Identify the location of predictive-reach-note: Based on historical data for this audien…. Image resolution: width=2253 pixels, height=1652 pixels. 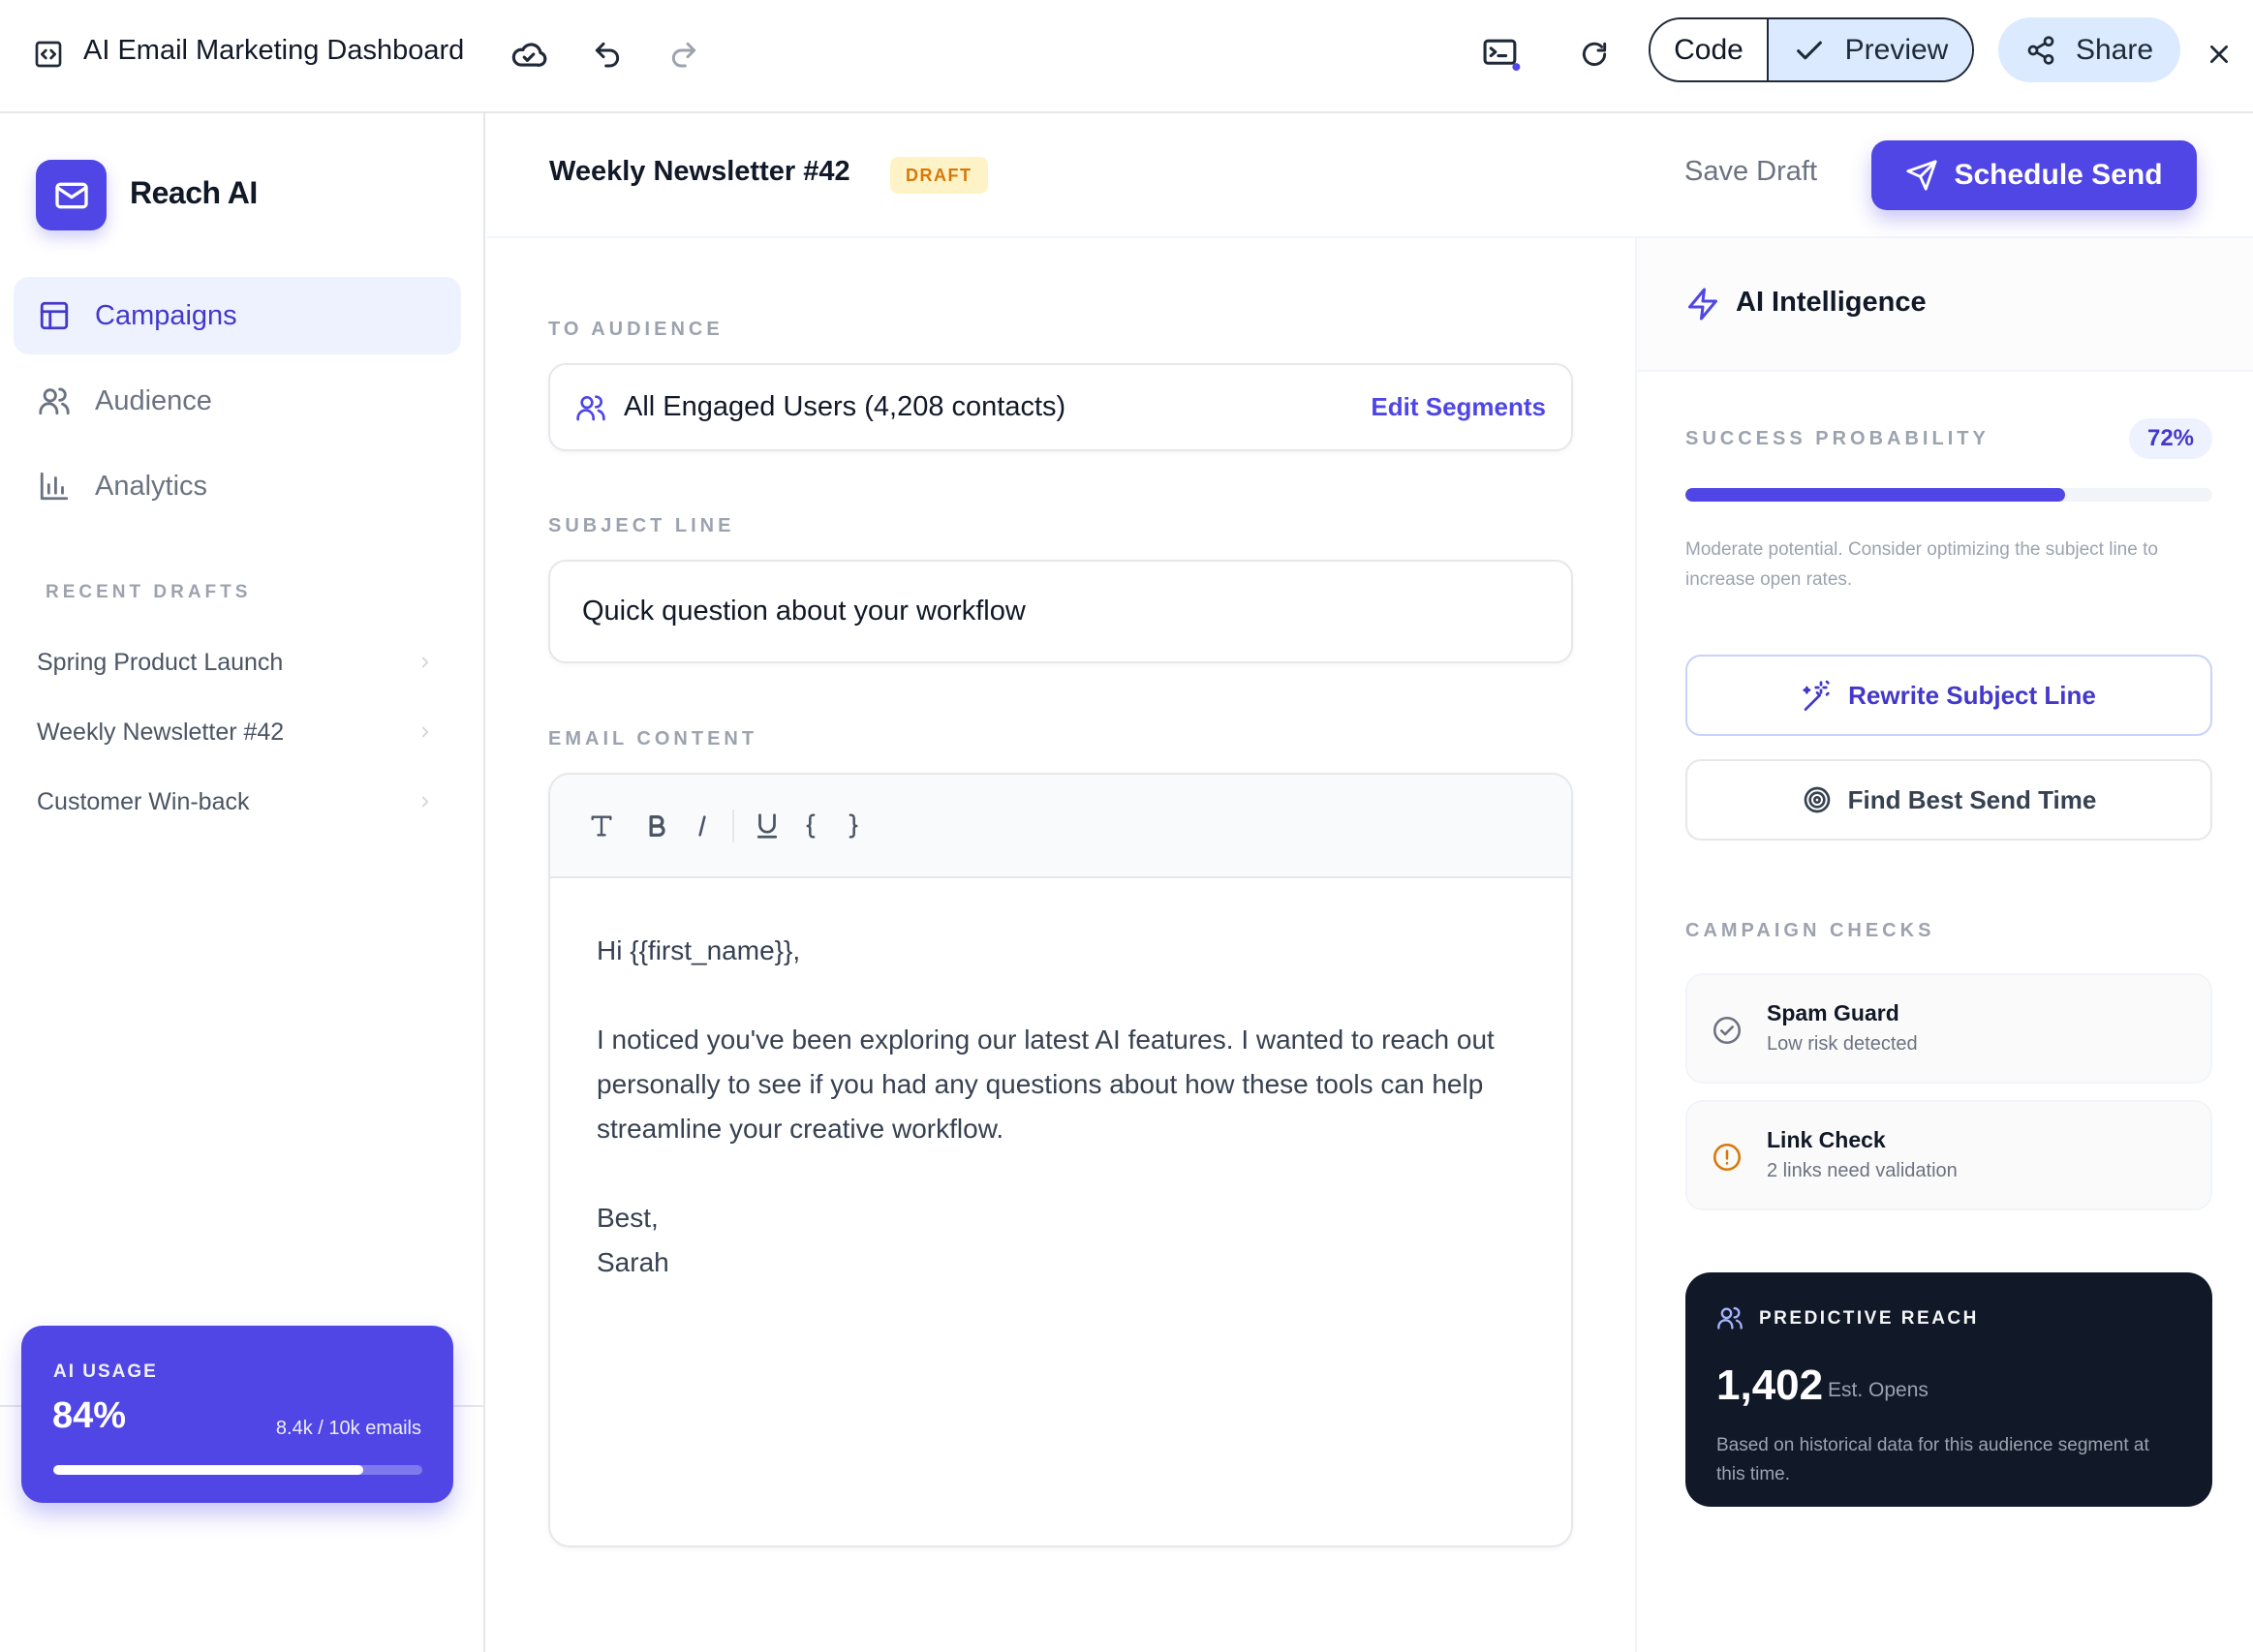
(1932, 1459).